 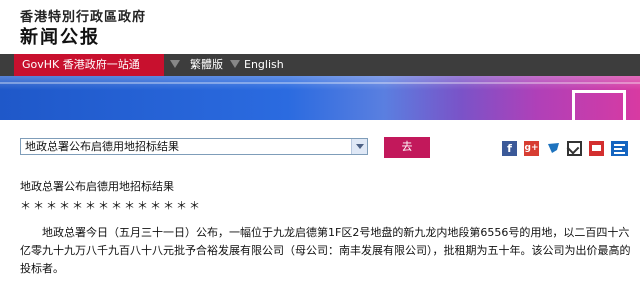 What do you see at coordinates (194, 146) in the screenshot?
I see `press-release-select: 地政总署公布启德用地招标结果` at bounding box center [194, 146].